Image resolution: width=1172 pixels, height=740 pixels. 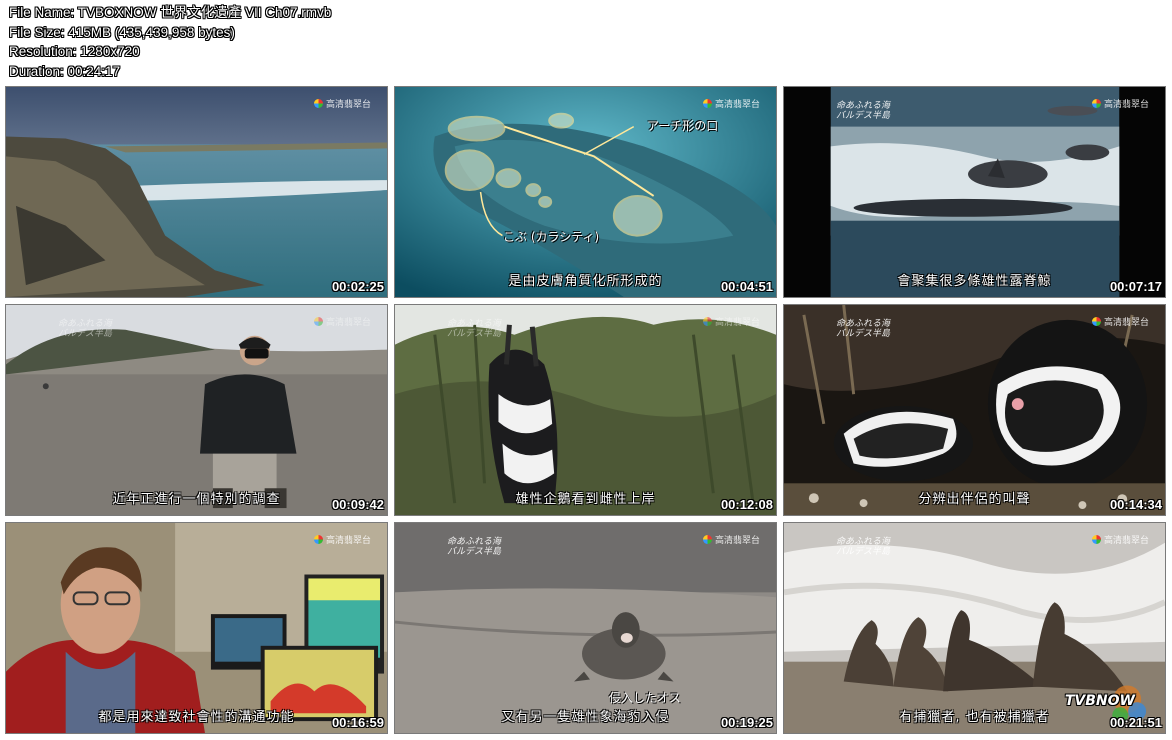 I want to click on timestamp: 00:12:08, so click(x=746, y=504).